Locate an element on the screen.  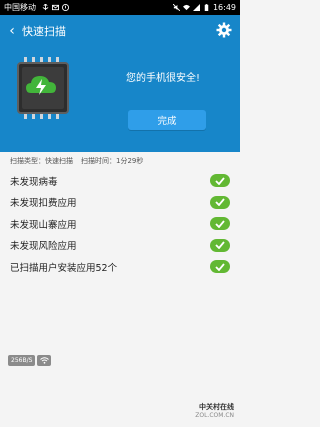
network-speed-widget: 256B/S is located at coordinates (30, 360).